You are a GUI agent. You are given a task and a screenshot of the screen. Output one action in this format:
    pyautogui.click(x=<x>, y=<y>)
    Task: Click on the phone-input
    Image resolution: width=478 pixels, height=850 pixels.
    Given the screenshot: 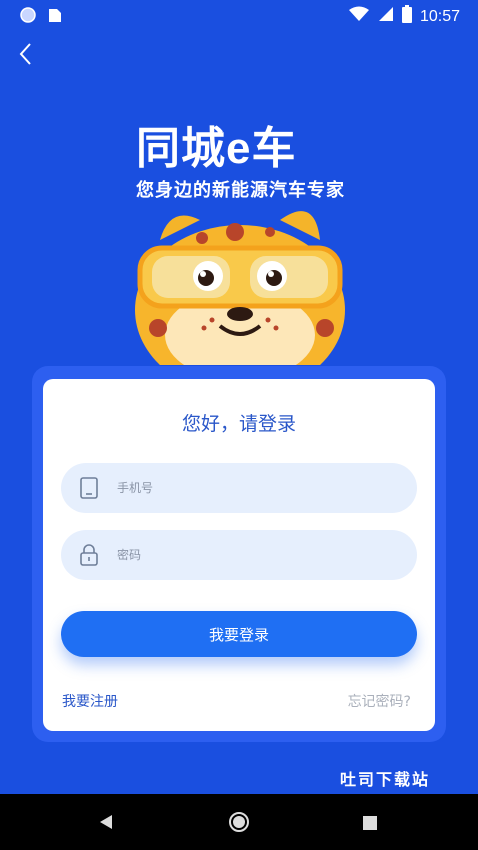 What is the action you would take?
    pyautogui.click(x=247, y=488)
    